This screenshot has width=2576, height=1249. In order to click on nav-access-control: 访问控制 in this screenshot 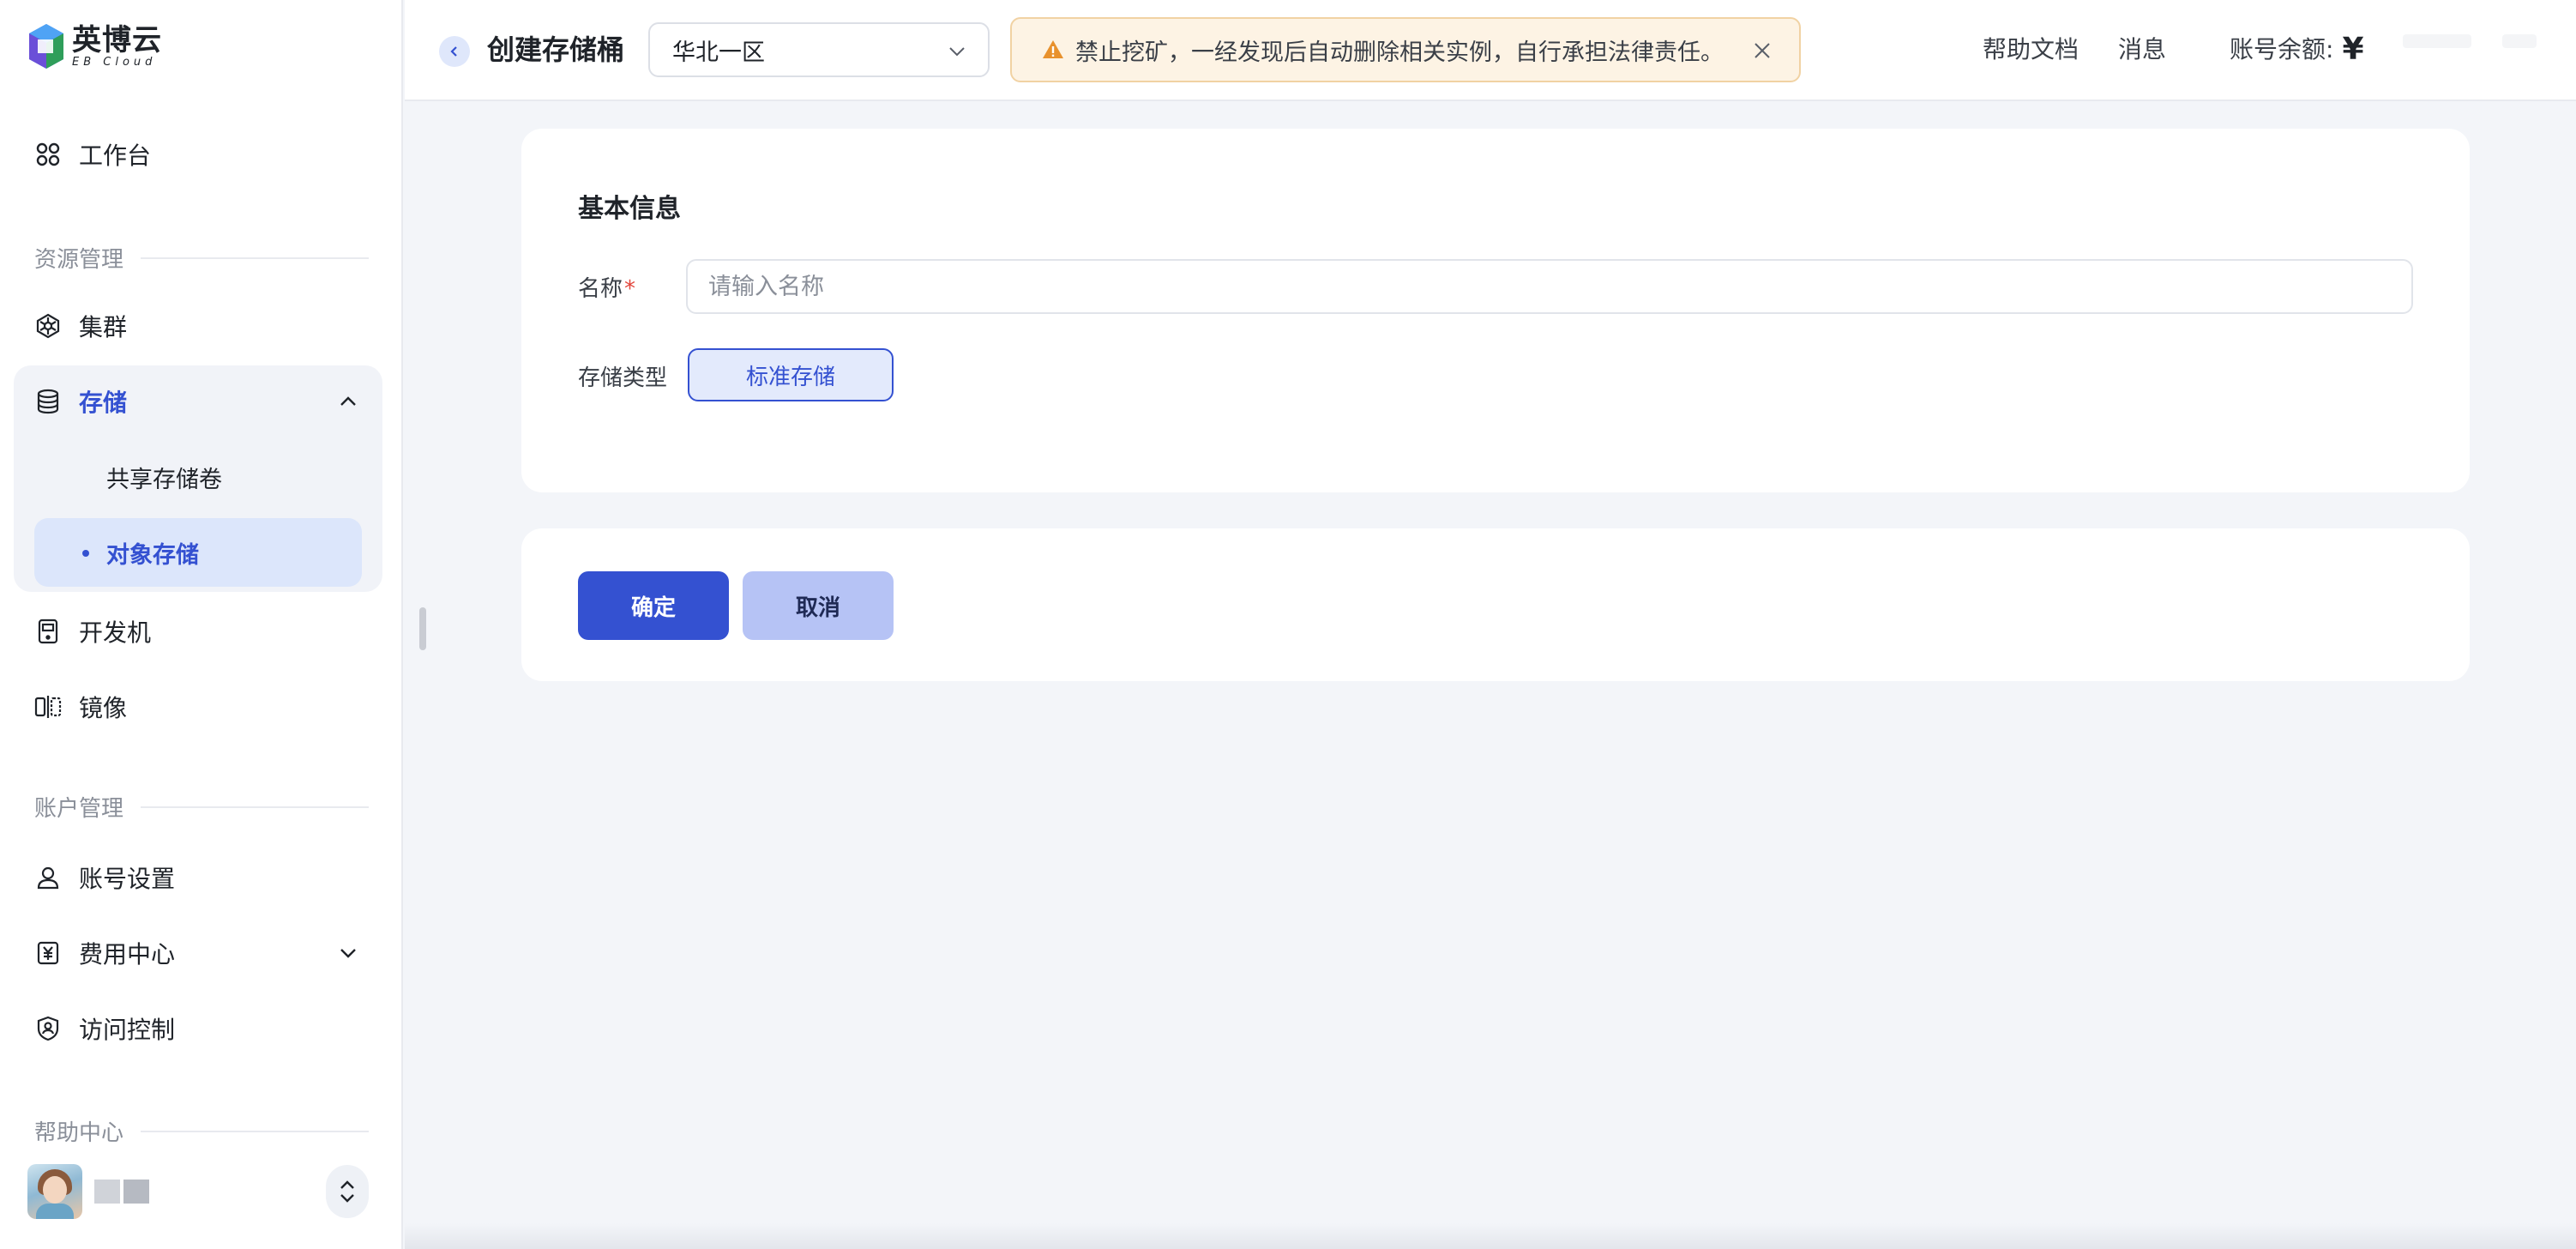, I will do `click(198, 1028)`.